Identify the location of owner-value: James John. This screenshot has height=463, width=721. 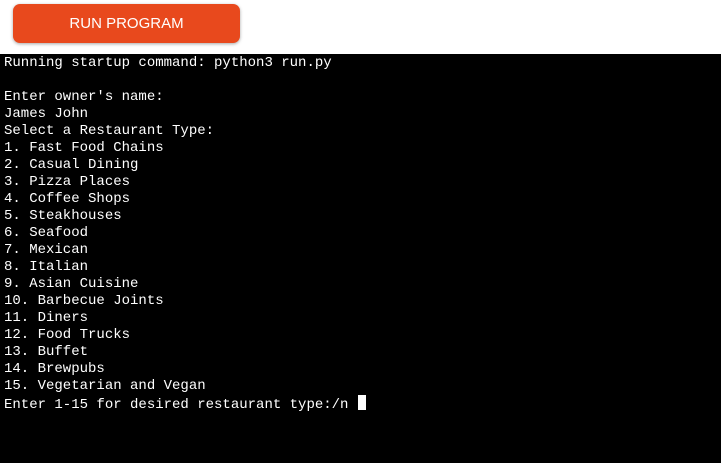
(46, 114).